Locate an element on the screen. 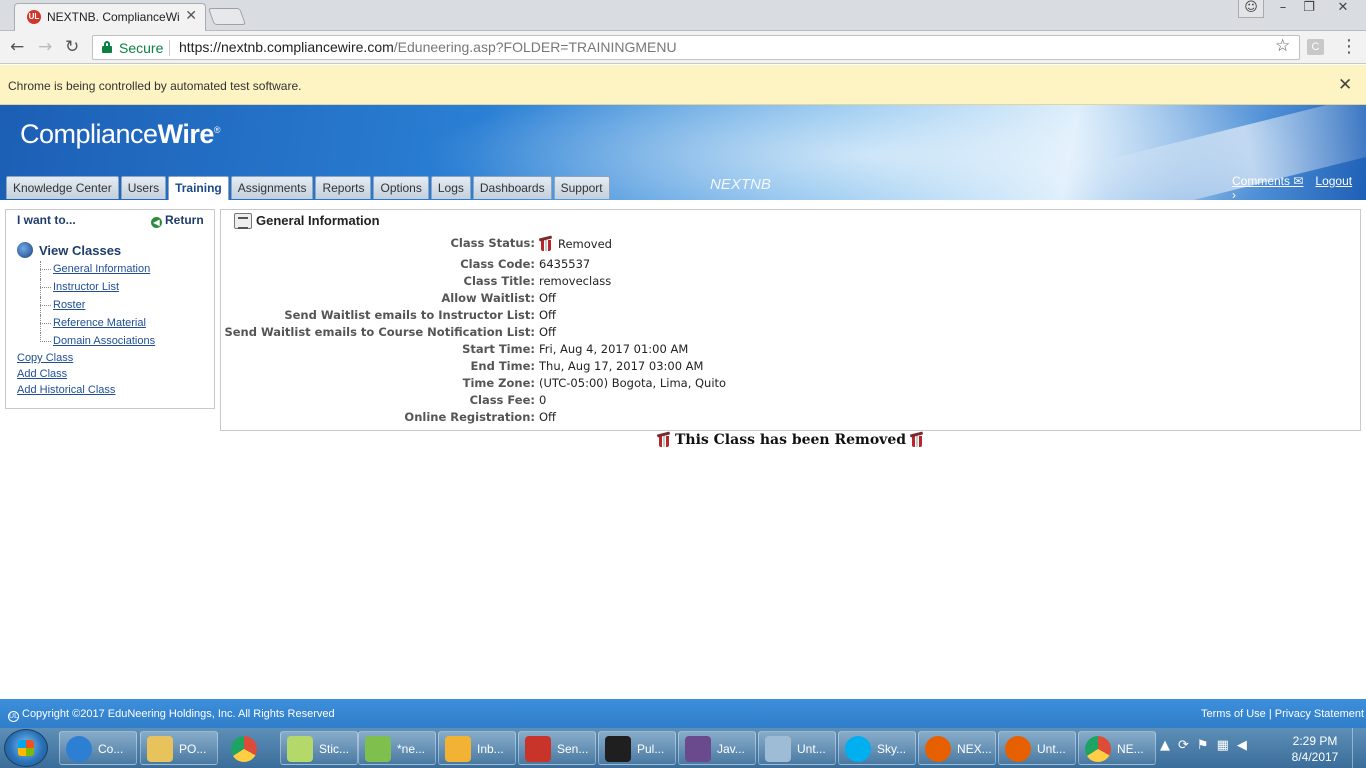  taskbar-item is located at coordinates (244, 748).